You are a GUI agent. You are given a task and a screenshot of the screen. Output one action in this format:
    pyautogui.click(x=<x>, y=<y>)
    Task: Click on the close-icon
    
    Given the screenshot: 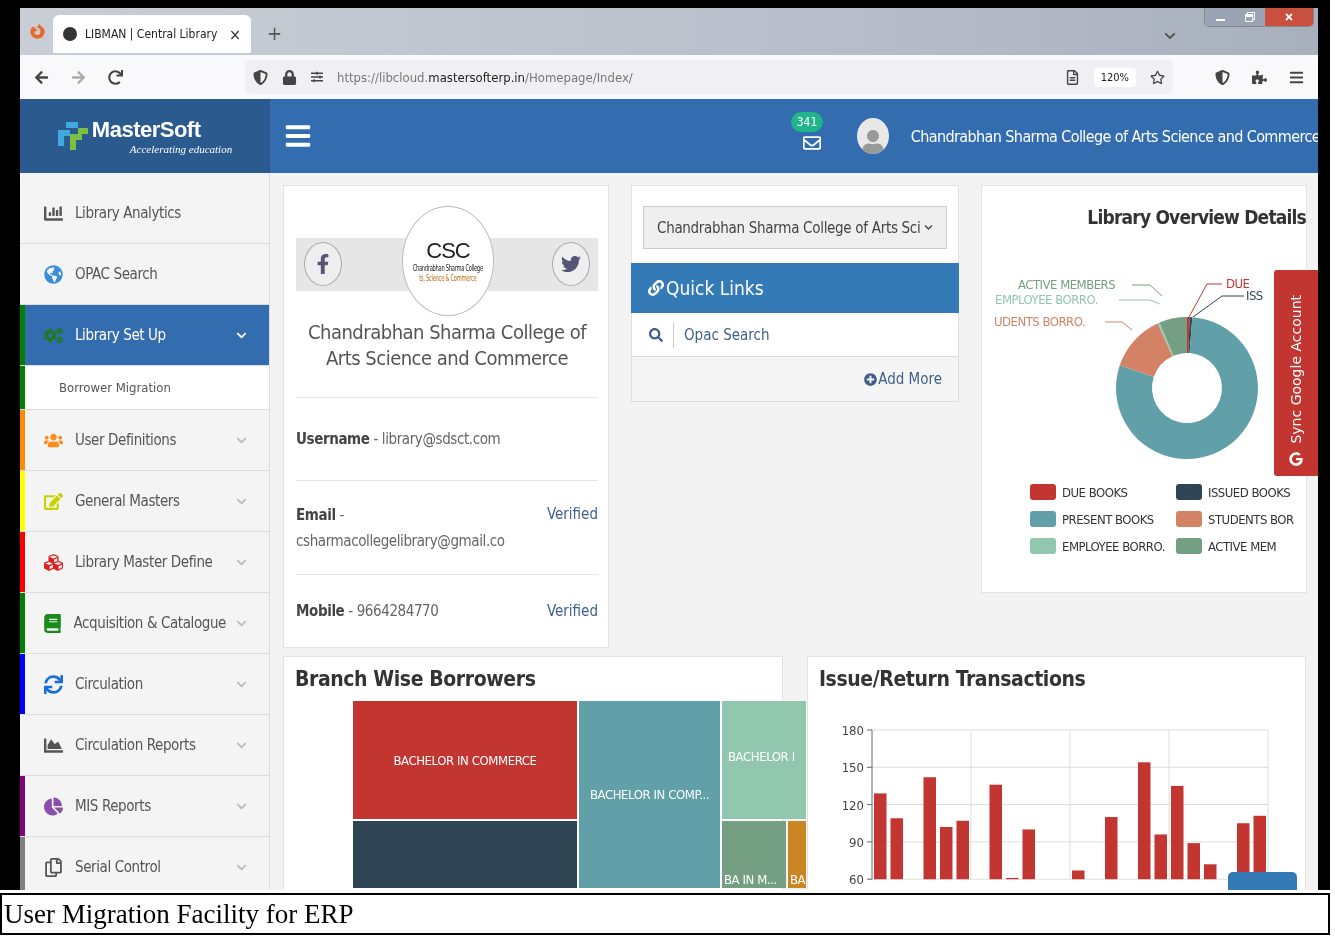 What is the action you would take?
    pyautogui.click(x=1289, y=17)
    